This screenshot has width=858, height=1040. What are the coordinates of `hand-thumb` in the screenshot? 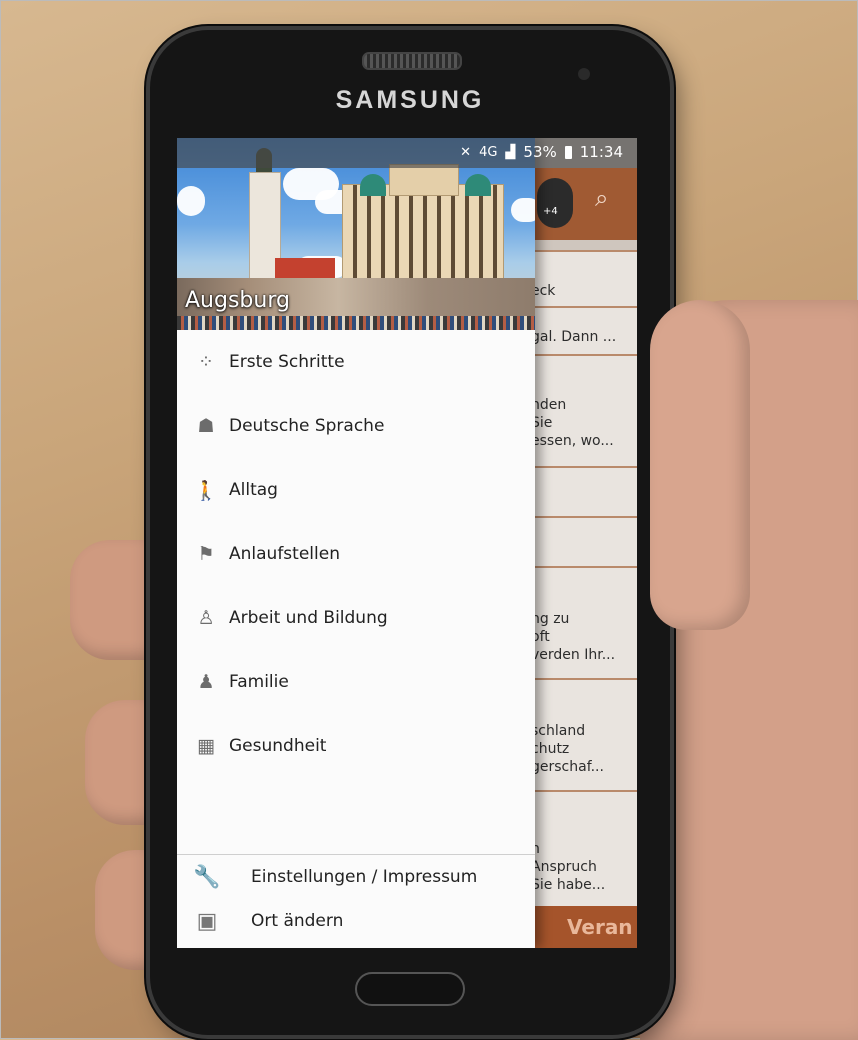 It's located at (700, 465).